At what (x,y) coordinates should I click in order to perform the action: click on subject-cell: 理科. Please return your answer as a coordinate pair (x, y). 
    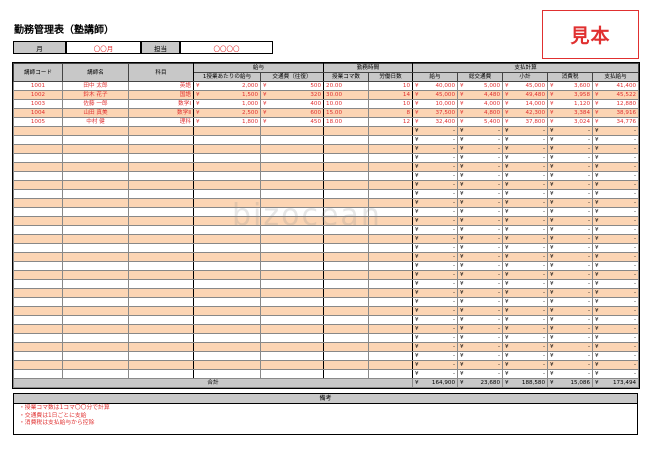
    Looking at the image, I should click on (161, 122).